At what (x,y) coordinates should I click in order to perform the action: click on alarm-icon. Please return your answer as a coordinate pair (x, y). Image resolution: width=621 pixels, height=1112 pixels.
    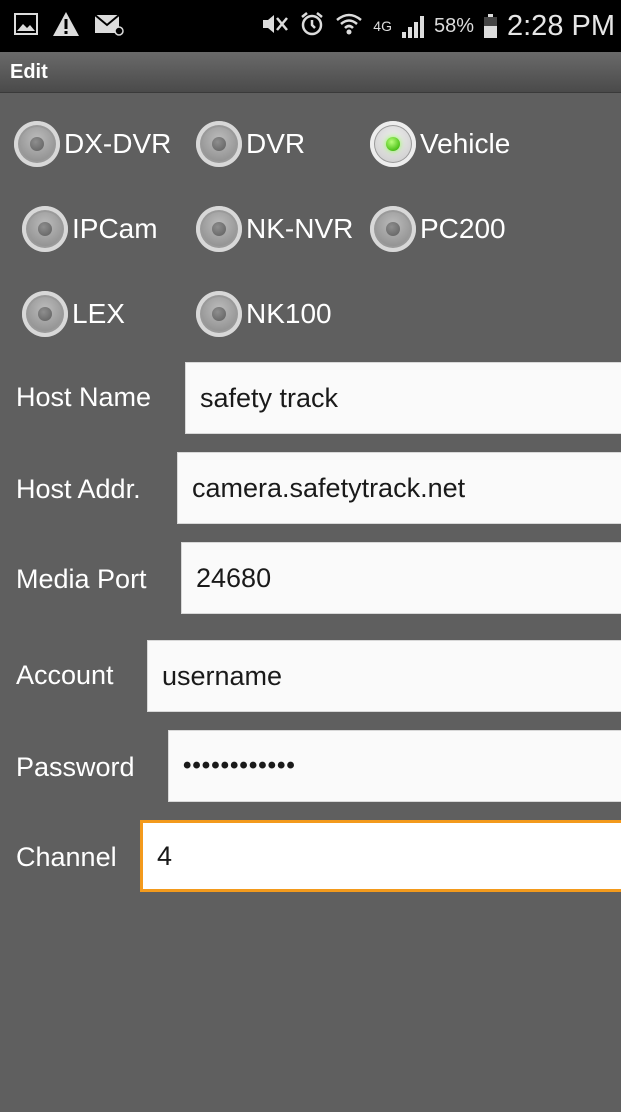
    Looking at the image, I should click on (312, 26).